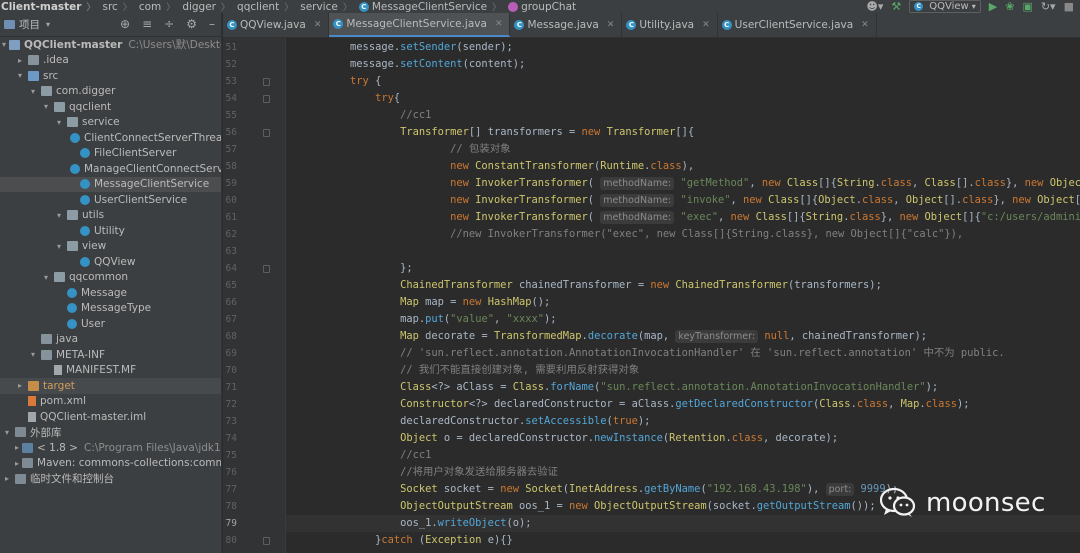 The width and height of the screenshot is (1080, 553). What do you see at coordinates (110, 138) in the screenshot?
I see `tree-item: ClientConnectServerThread` at bounding box center [110, 138].